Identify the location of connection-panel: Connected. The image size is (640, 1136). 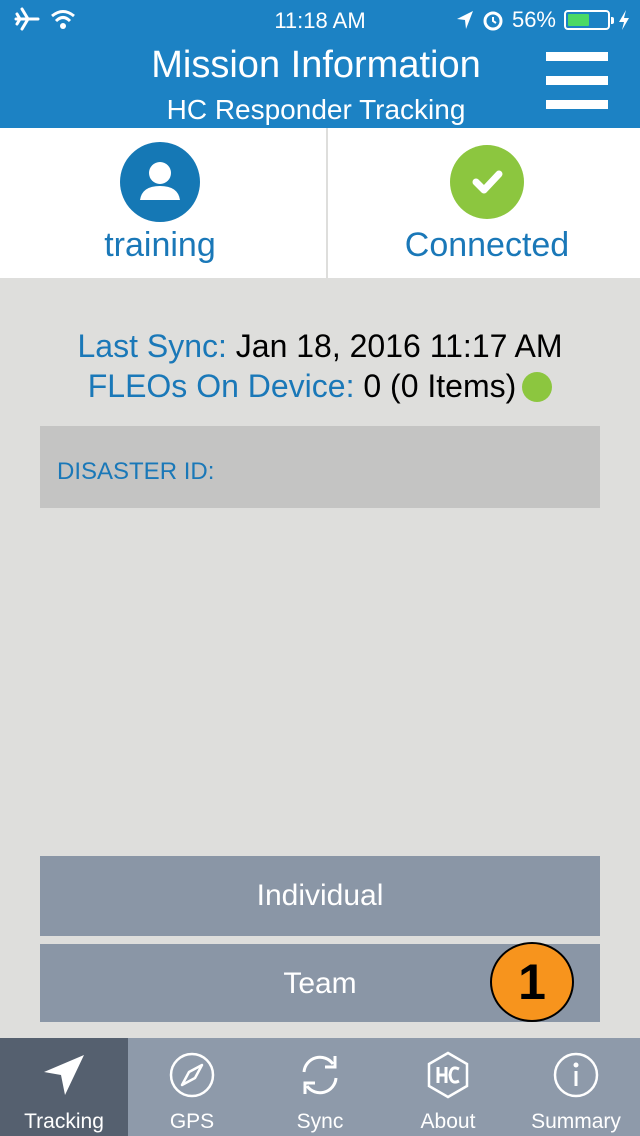
(483, 203).